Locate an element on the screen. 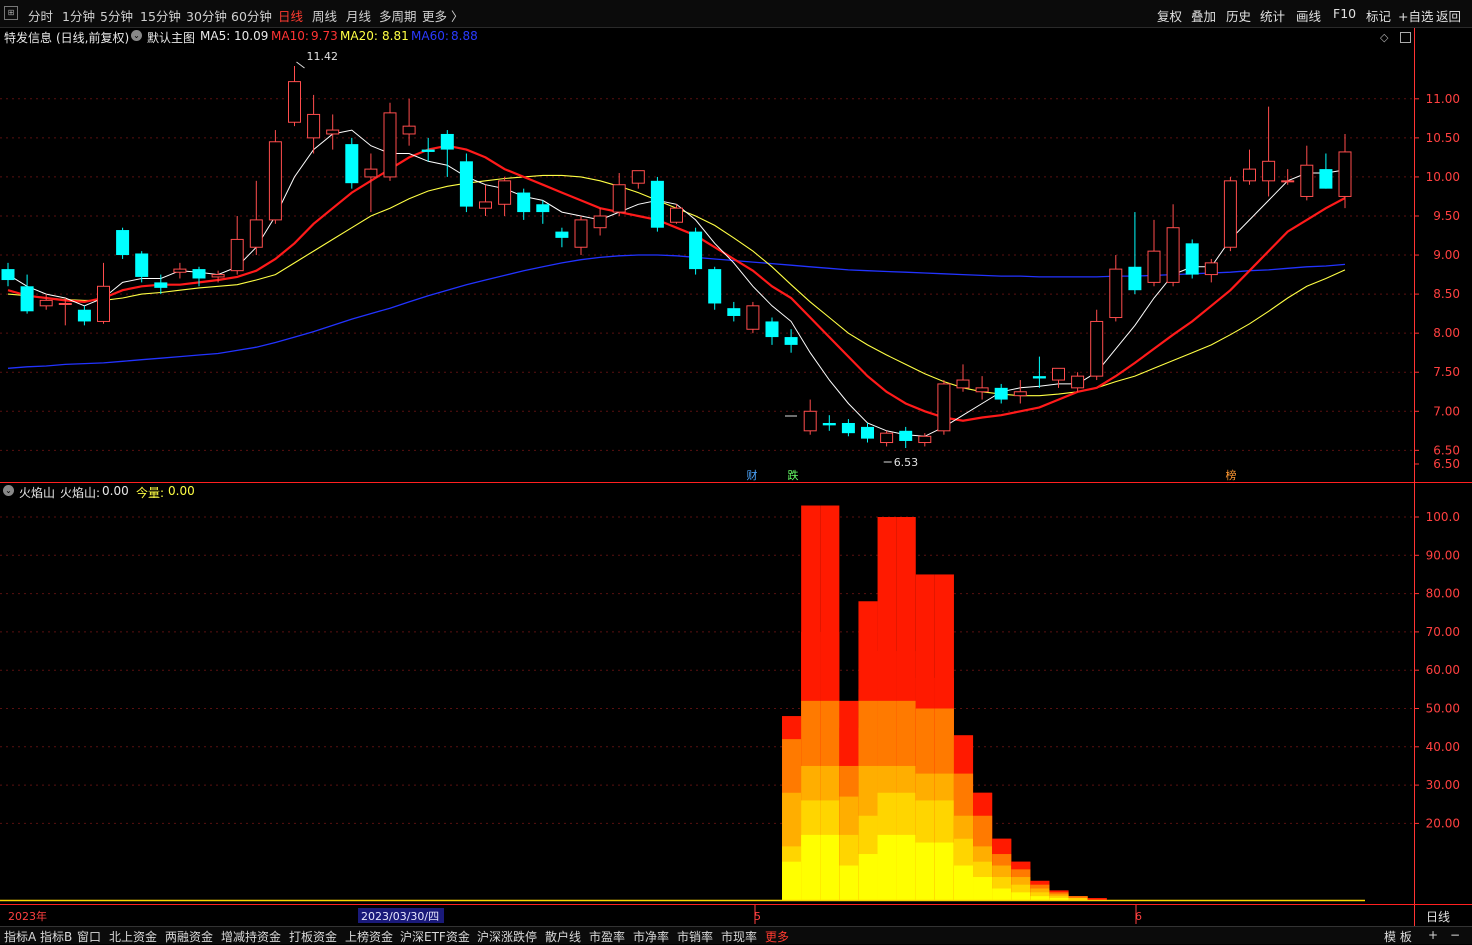 The image size is (1472, 945). tab-northbound: 北上资金 is located at coordinates (133, 936).